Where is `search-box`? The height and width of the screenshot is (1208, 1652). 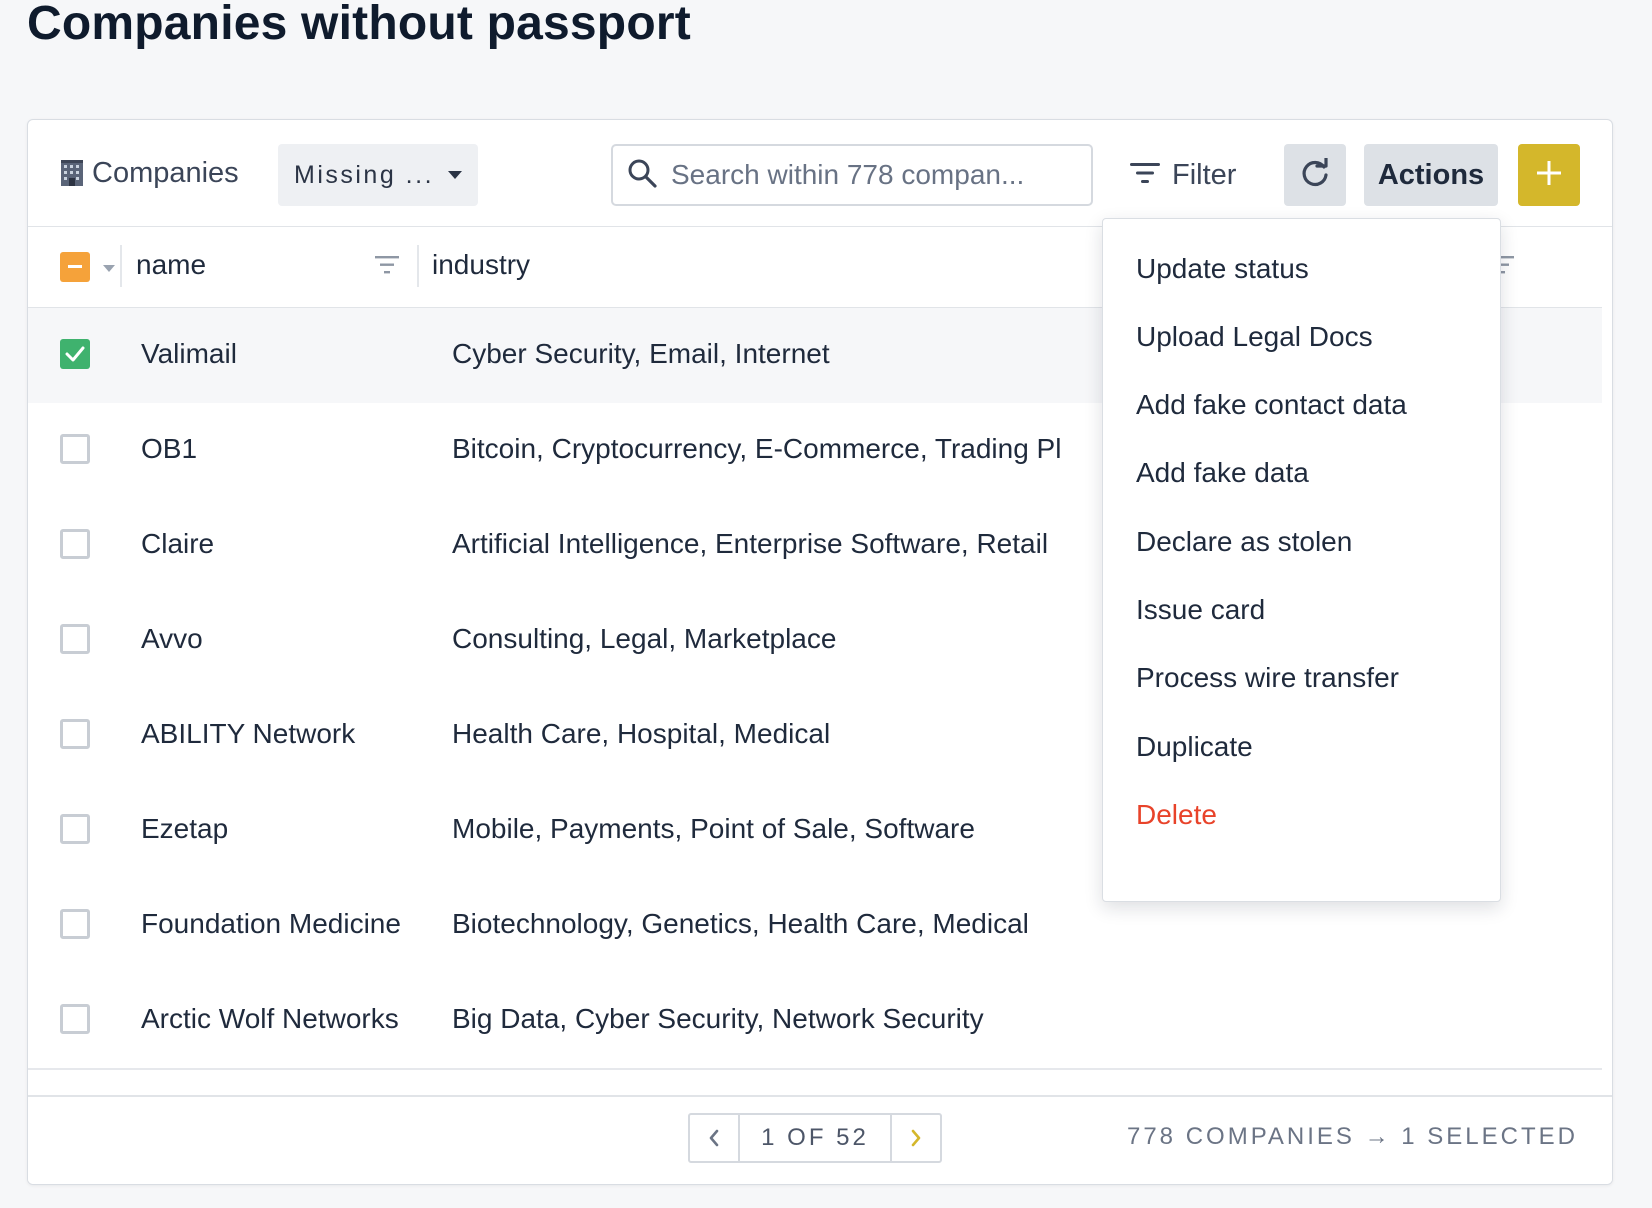 search-box is located at coordinates (852, 175).